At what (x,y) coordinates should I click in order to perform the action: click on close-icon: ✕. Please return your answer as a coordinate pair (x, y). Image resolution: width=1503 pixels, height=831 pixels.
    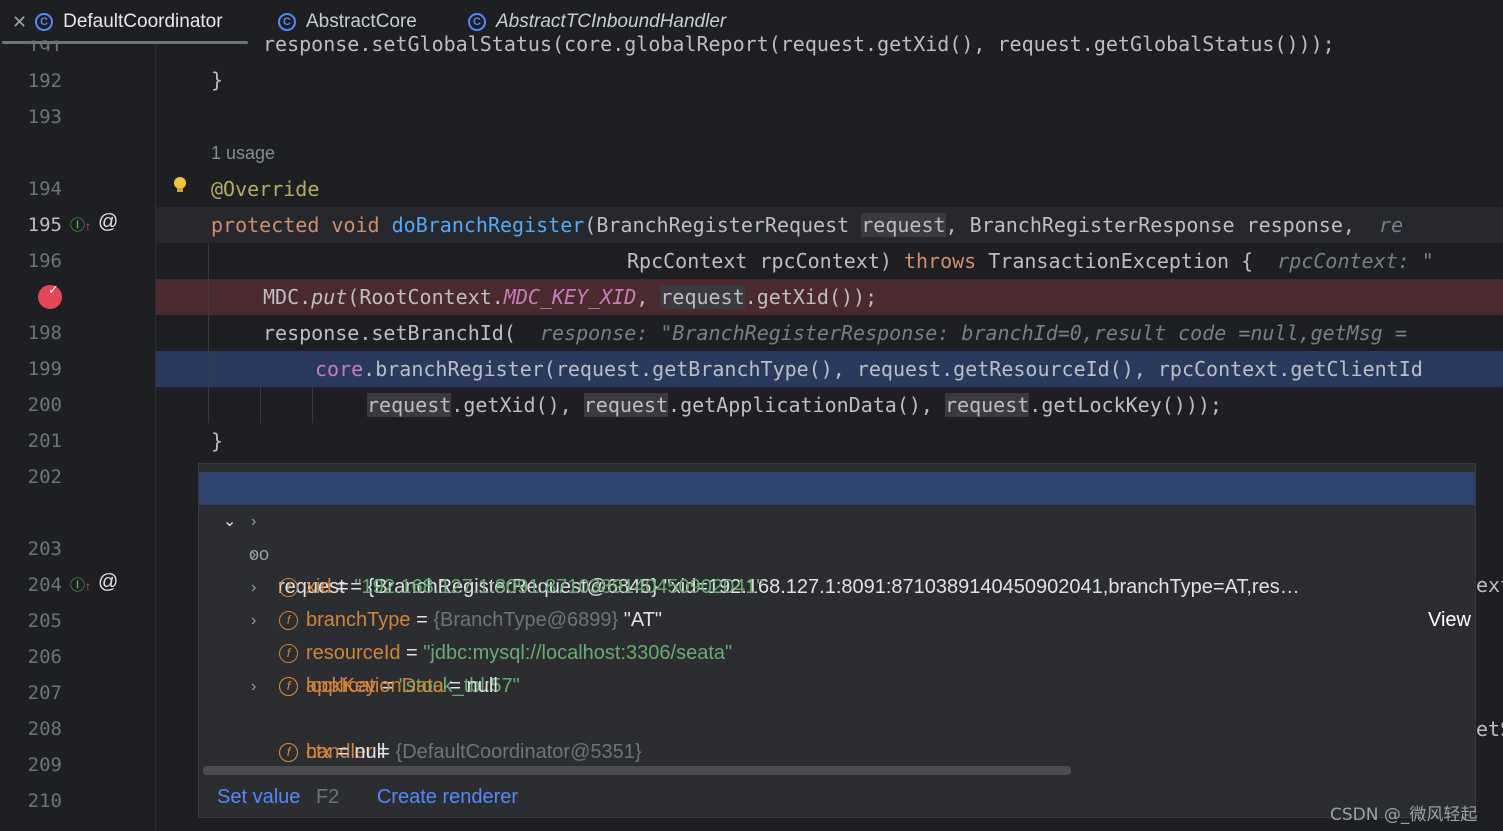
    Looking at the image, I should click on (19, 22).